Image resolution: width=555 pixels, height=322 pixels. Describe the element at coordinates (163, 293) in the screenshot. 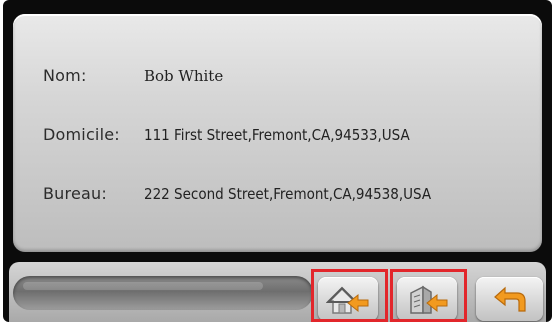

I see `toolbar-slot` at that location.